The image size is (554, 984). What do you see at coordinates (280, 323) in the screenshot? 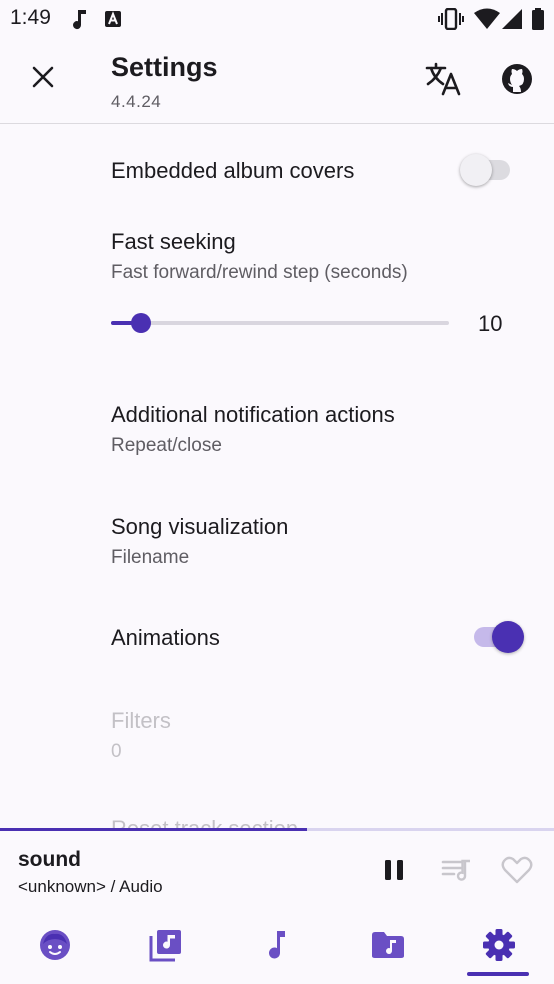
I see `seek-step-slider` at bounding box center [280, 323].